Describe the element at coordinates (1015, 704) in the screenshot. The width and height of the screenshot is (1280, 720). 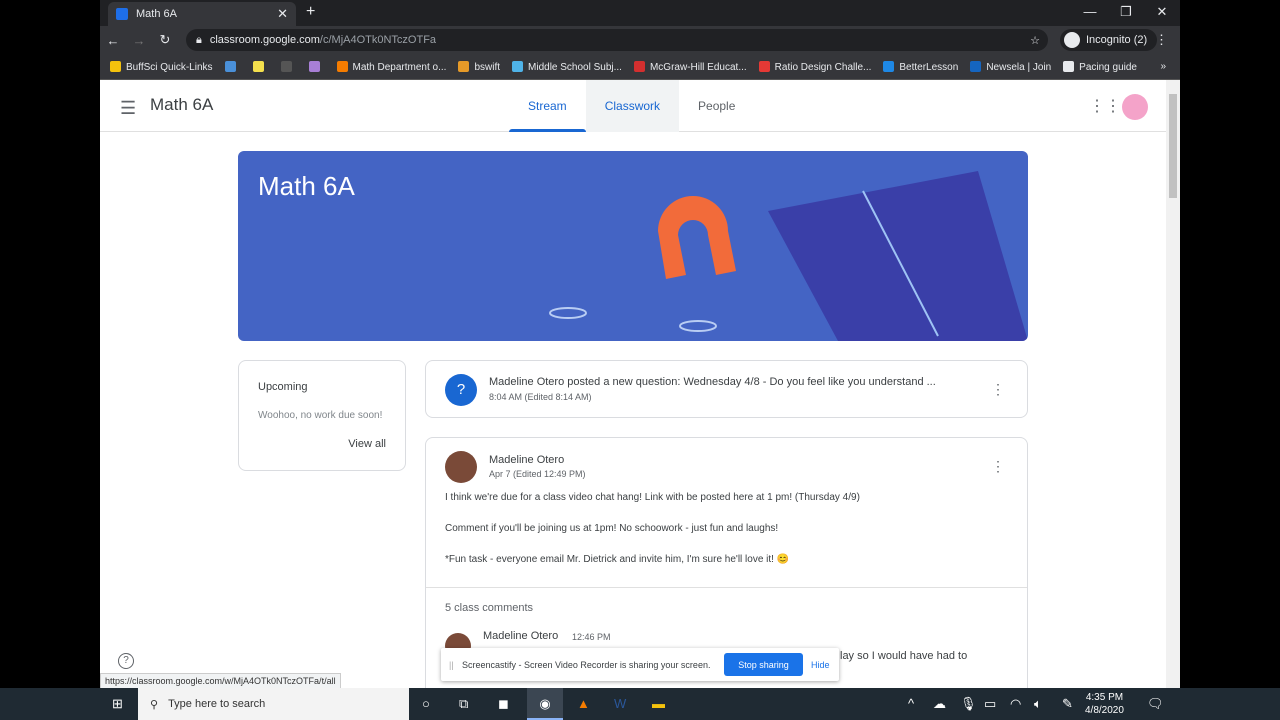
I see `wifi-icon: ◠` at that location.